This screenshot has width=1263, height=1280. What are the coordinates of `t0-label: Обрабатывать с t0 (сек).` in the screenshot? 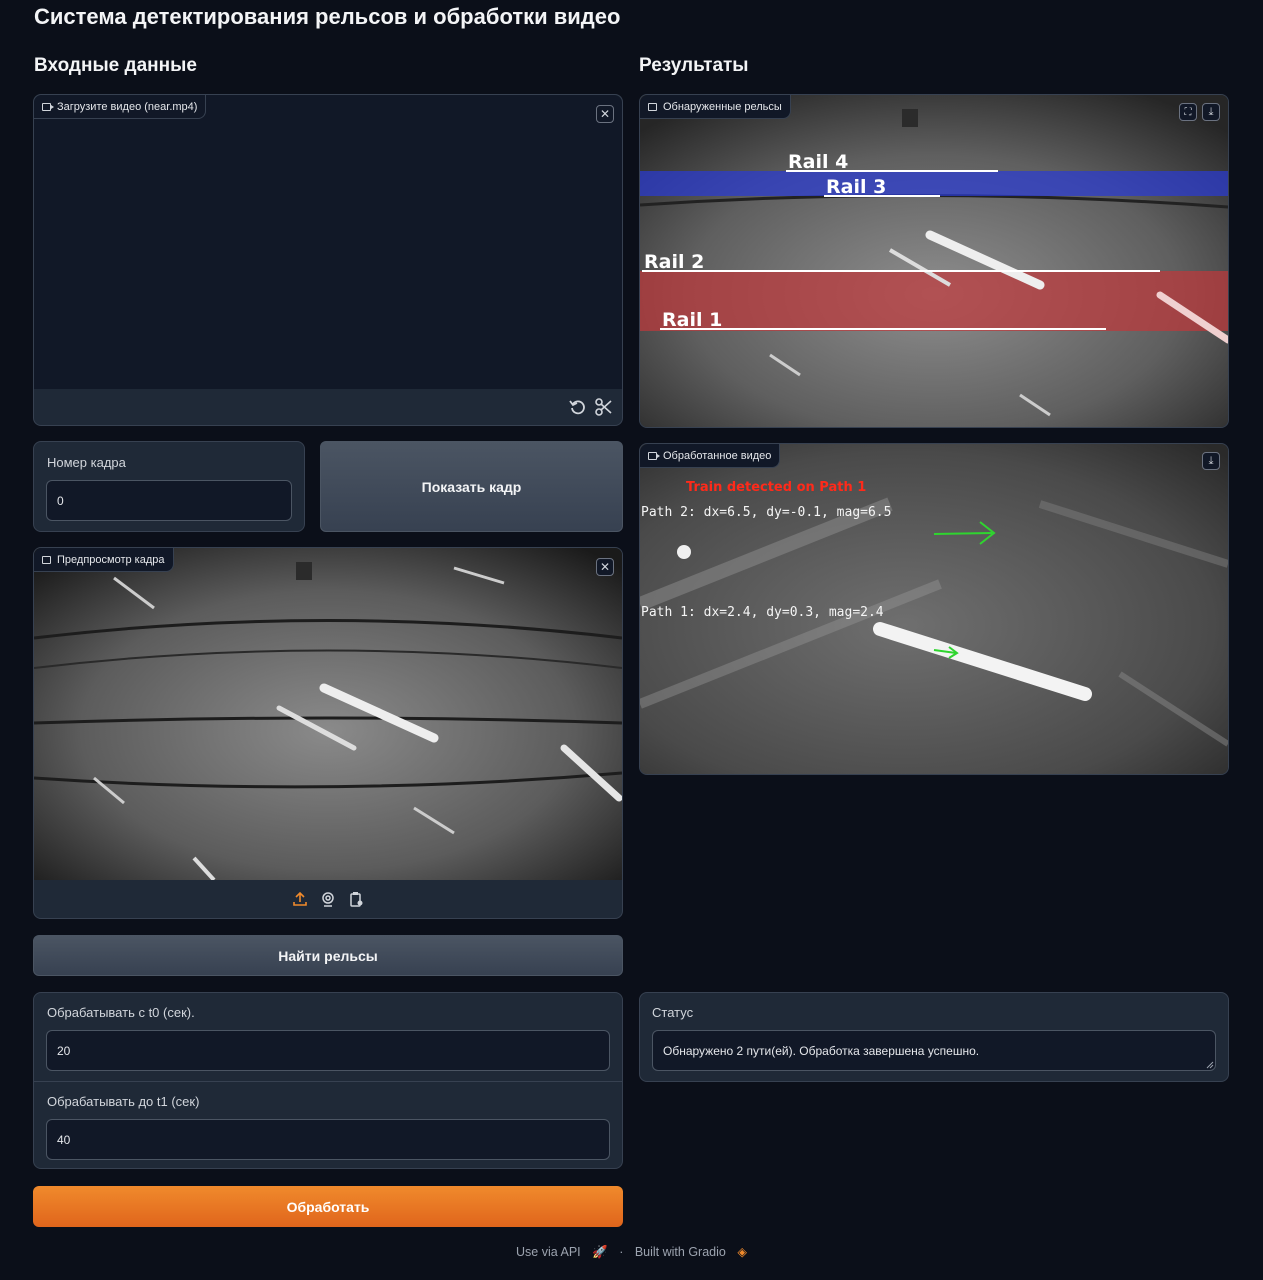 It's located at (121, 1012).